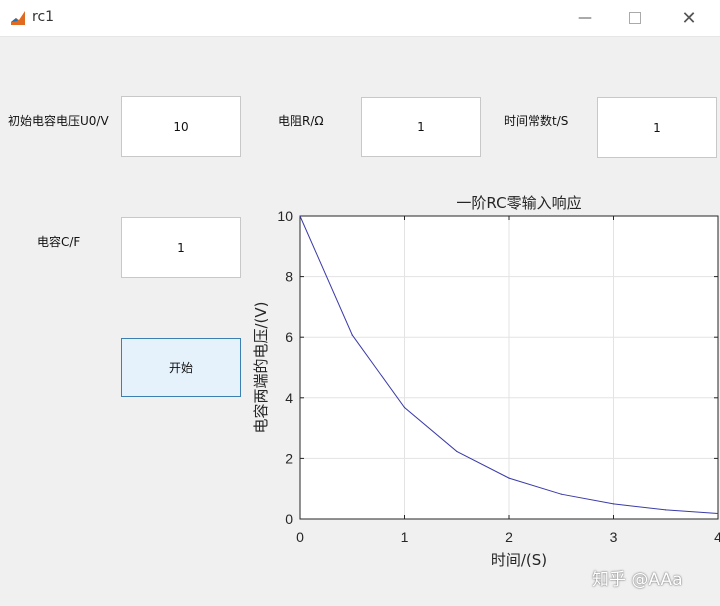 The image size is (720, 606). Describe the element at coordinates (614, 537) in the screenshot. I see `x-tick-label: 3` at that location.